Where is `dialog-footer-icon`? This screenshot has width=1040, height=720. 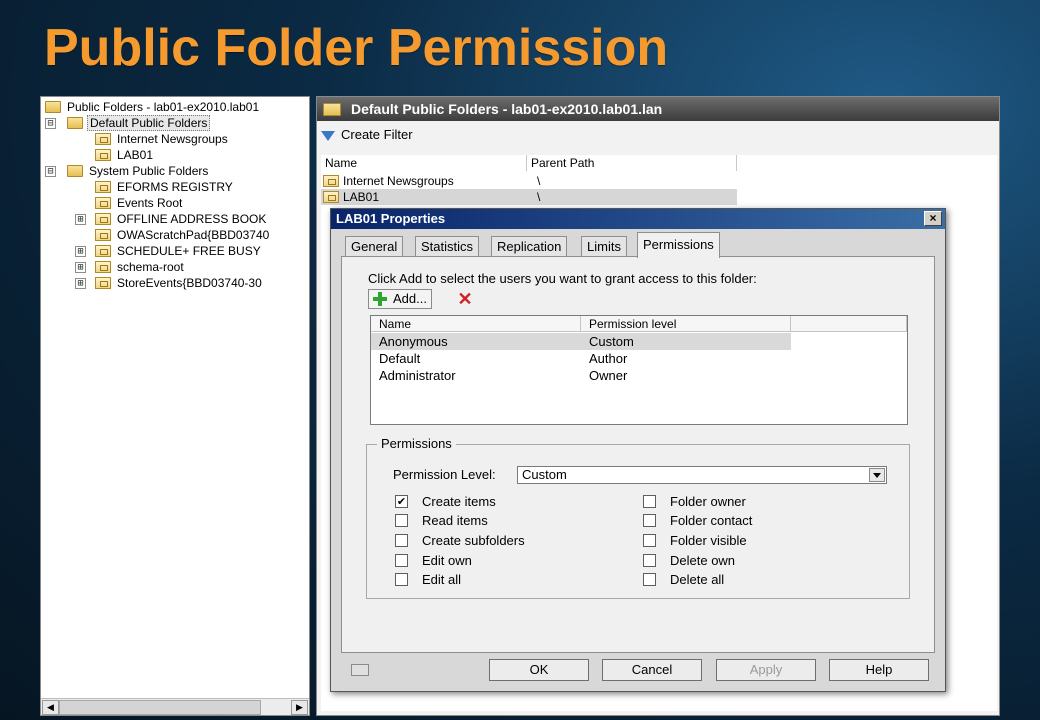
dialog-footer-icon is located at coordinates (360, 670).